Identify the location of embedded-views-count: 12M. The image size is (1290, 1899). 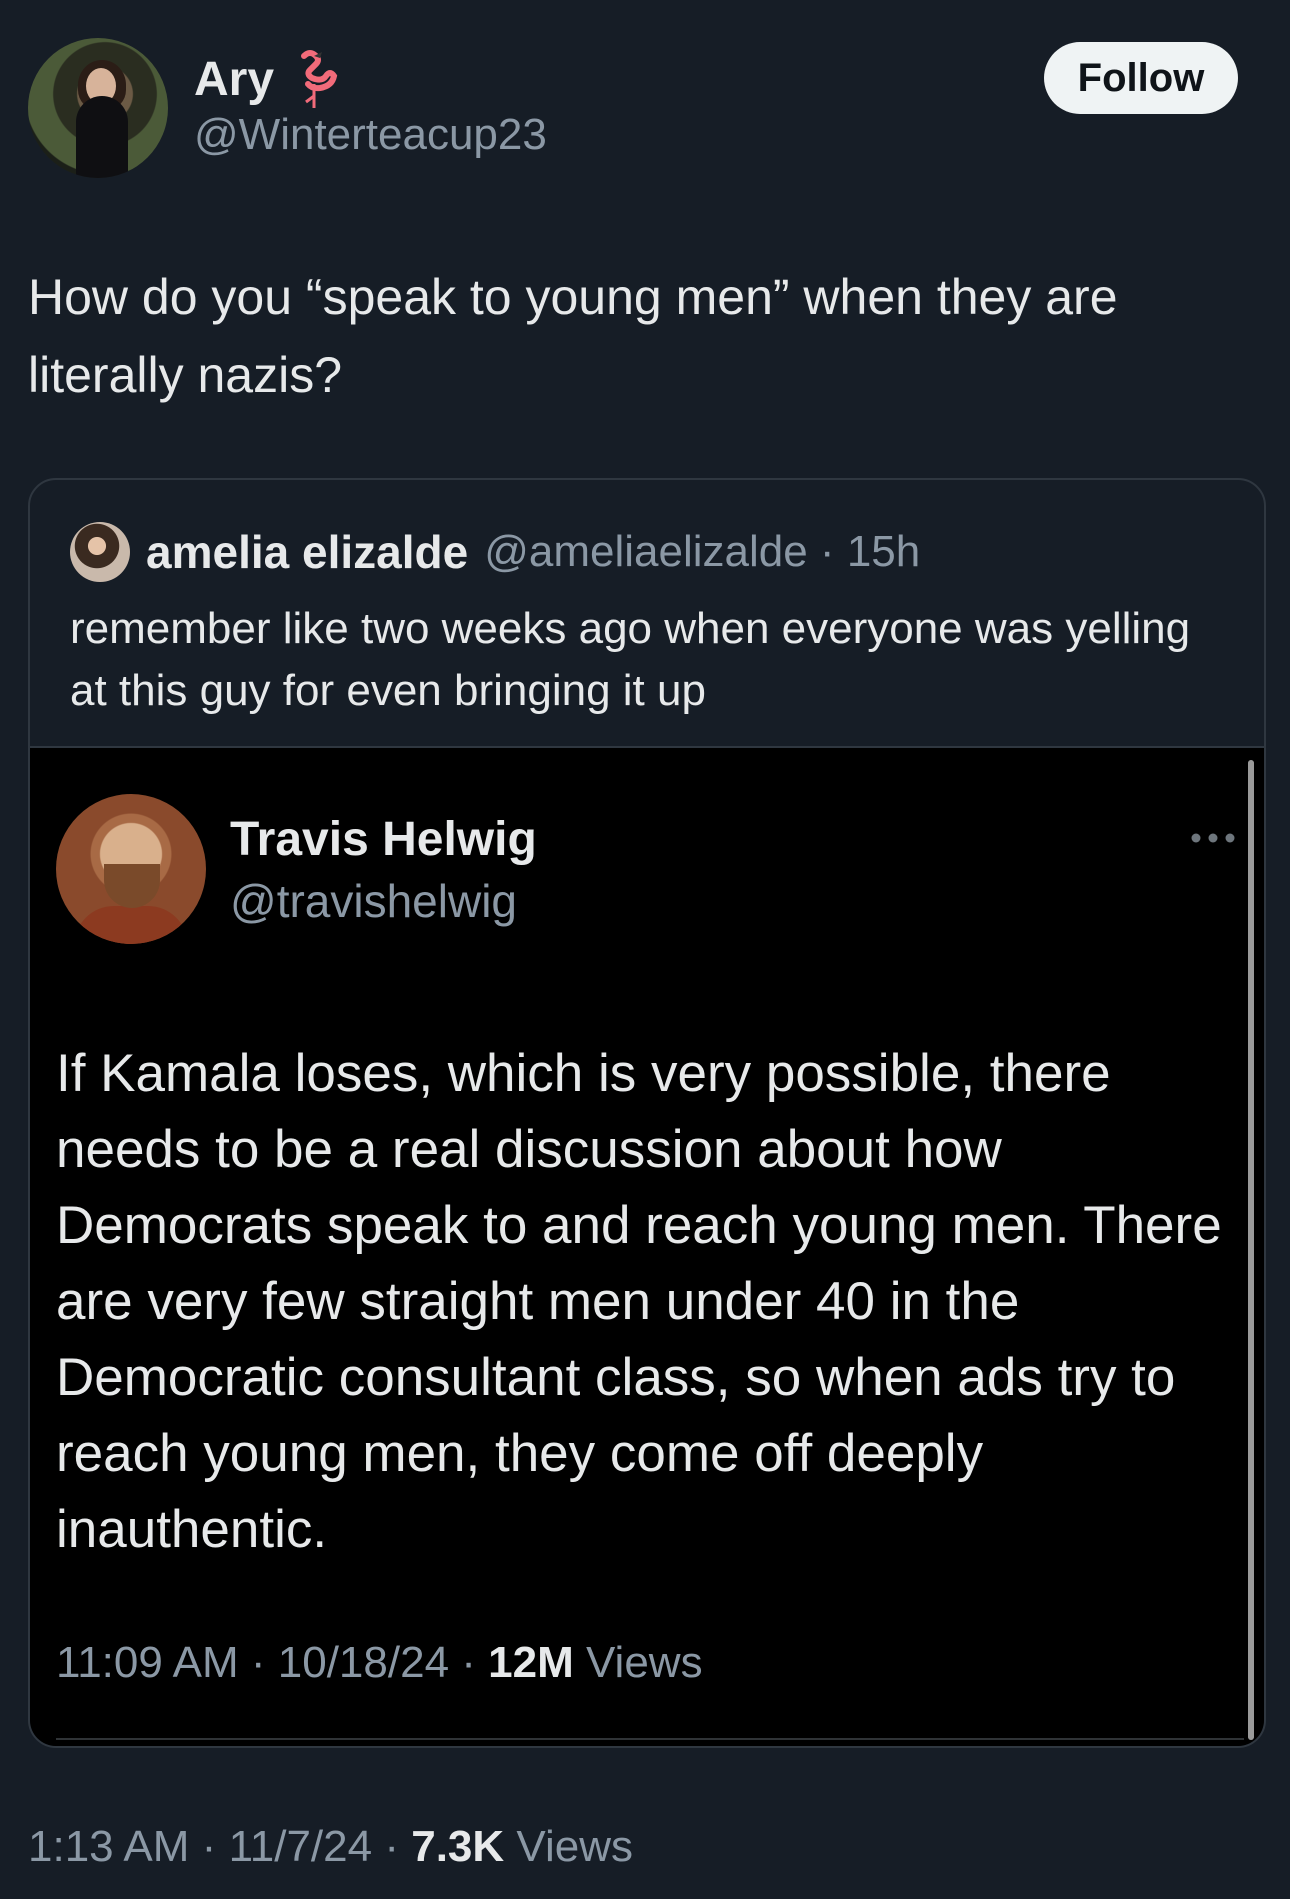
(531, 1662).